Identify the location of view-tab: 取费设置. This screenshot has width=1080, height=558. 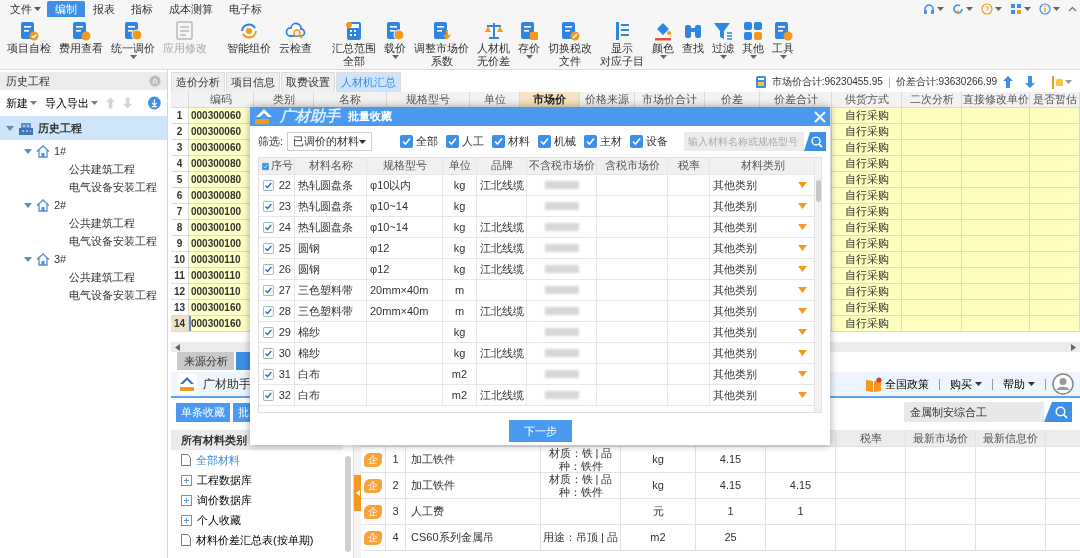
(308, 82).